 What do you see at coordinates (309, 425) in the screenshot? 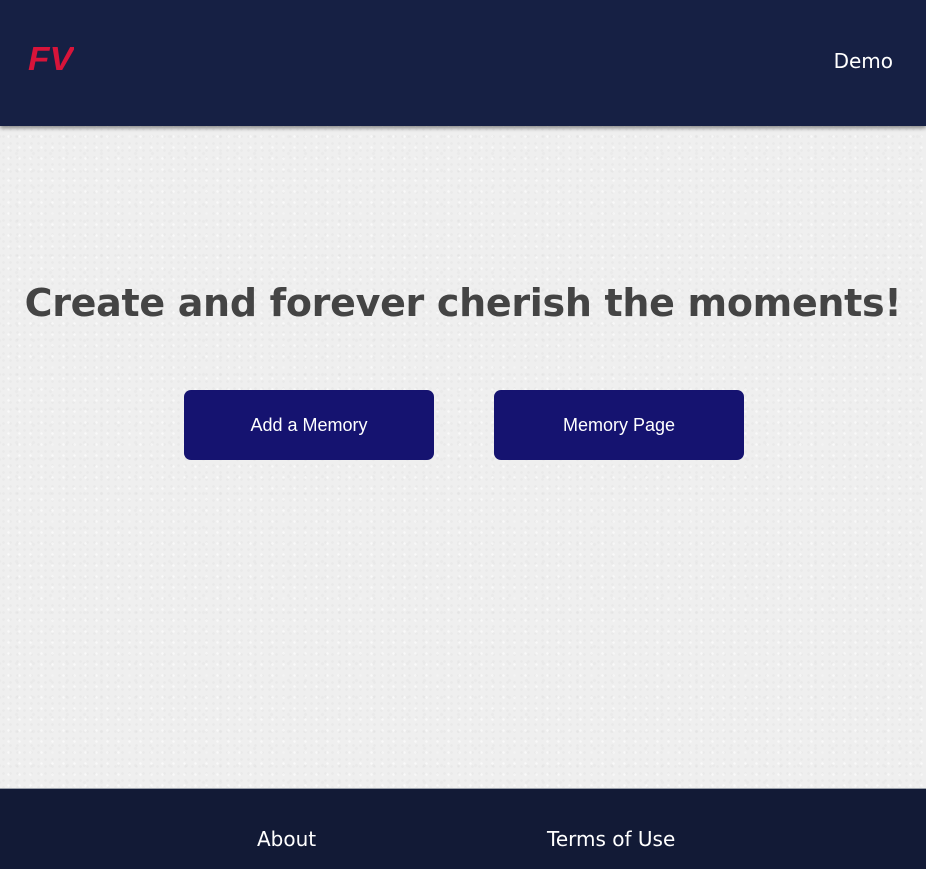
I see `add-memory-button: Add a Memory` at bounding box center [309, 425].